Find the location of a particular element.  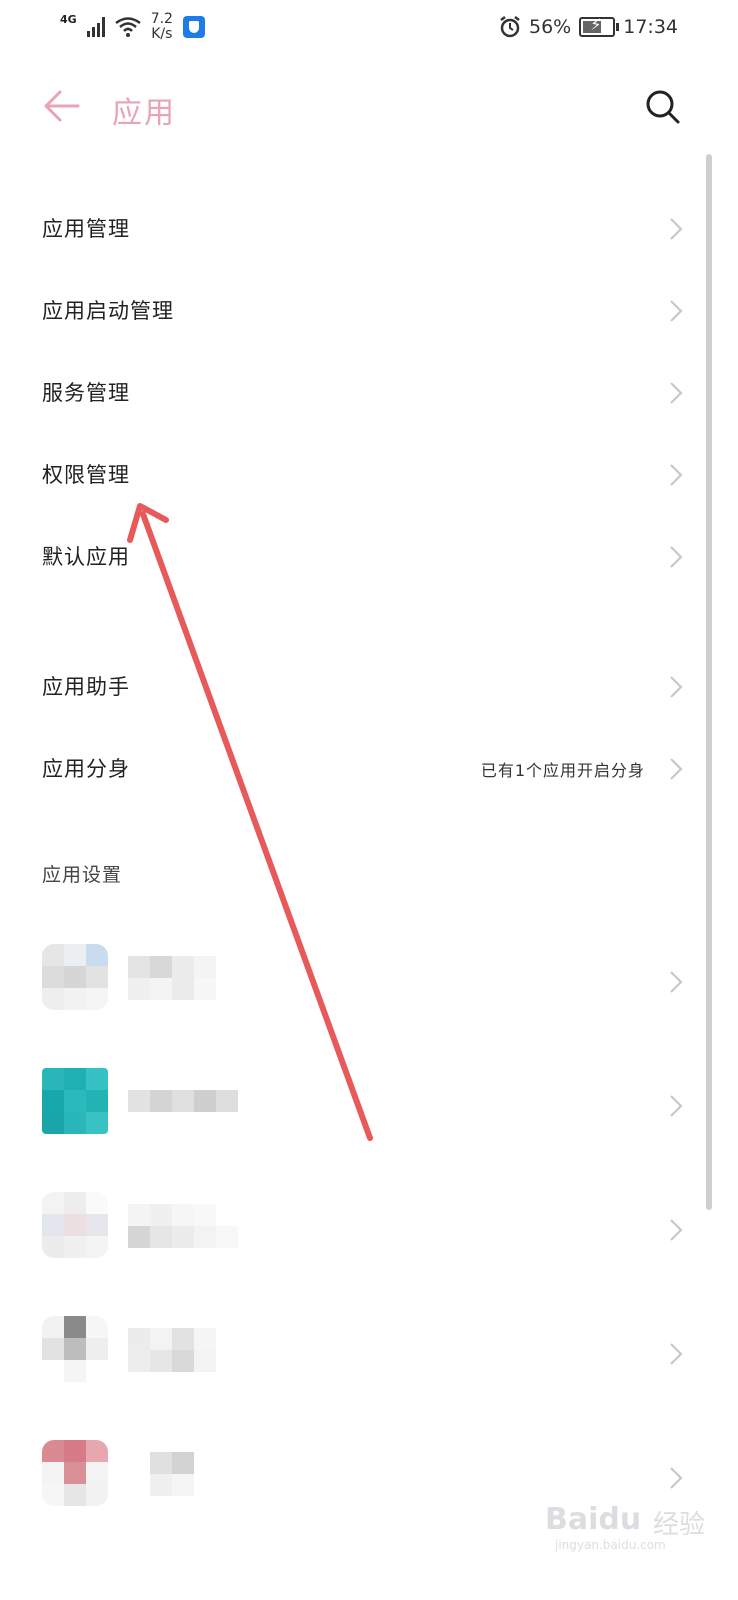

menu-item-value: 已有1个应用开启分身 is located at coordinates (562, 770).